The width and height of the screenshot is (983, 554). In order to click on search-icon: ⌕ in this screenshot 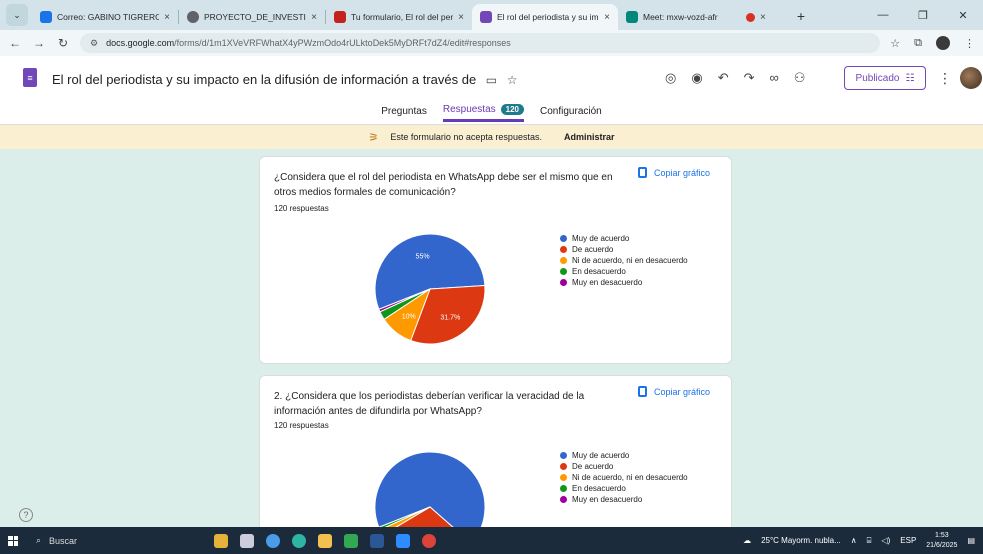, I will do `click(39, 540)`.